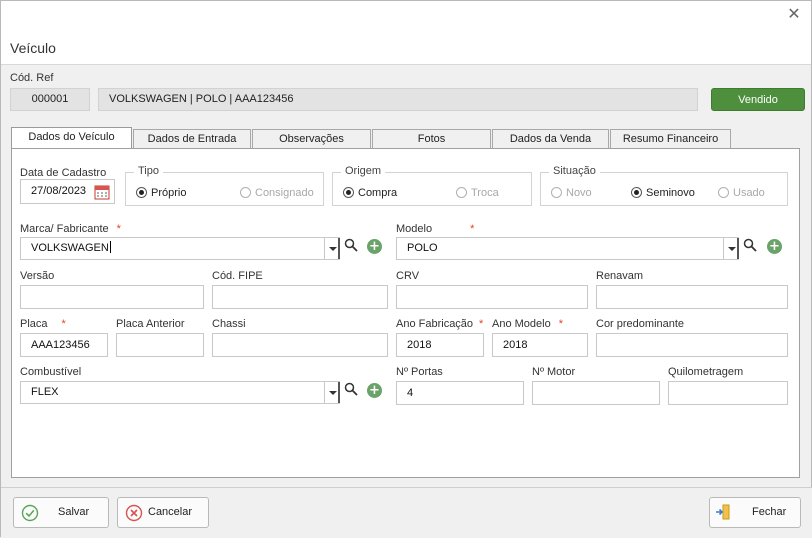  What do you see at coordinates (550, 138) in the screenshot?
I see `tab-dados-da-venda: Dados da Venda` at bounding box center [550, 138].